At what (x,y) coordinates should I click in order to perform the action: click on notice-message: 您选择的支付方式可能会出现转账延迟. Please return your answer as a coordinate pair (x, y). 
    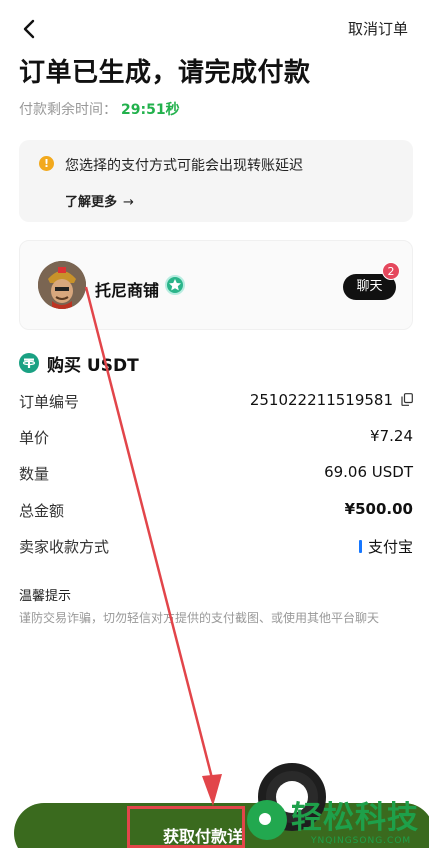
    Looking at the image, I should click on (184, 166).